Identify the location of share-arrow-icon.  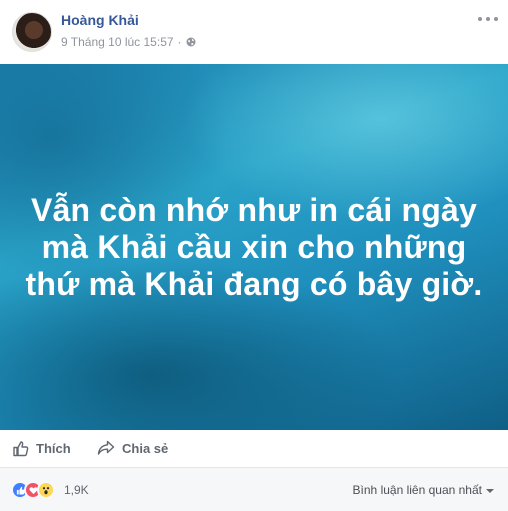
(106, 447).